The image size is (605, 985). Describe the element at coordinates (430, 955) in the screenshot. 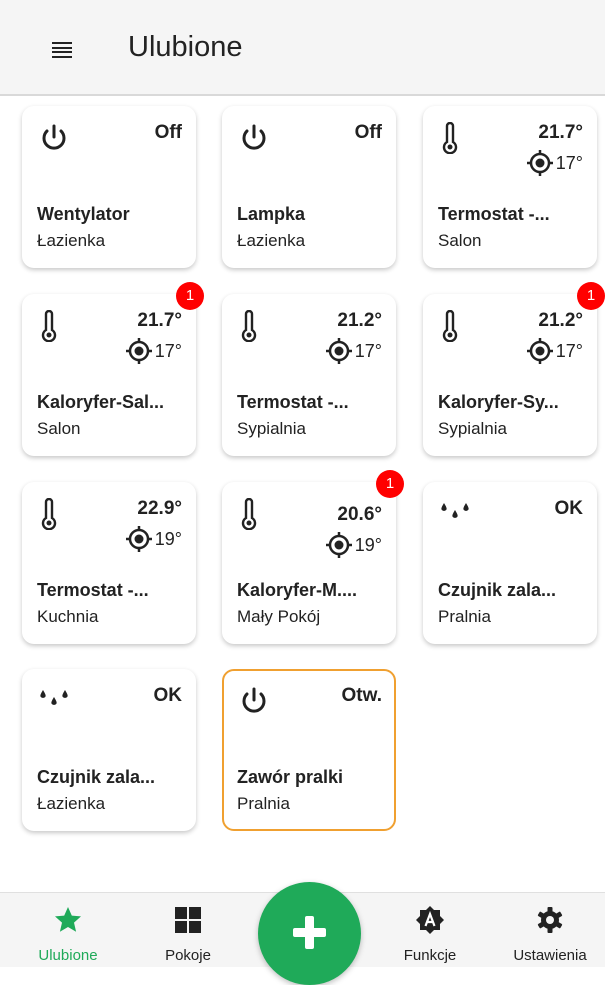

I see `nav-label: Funkcje` at that location.